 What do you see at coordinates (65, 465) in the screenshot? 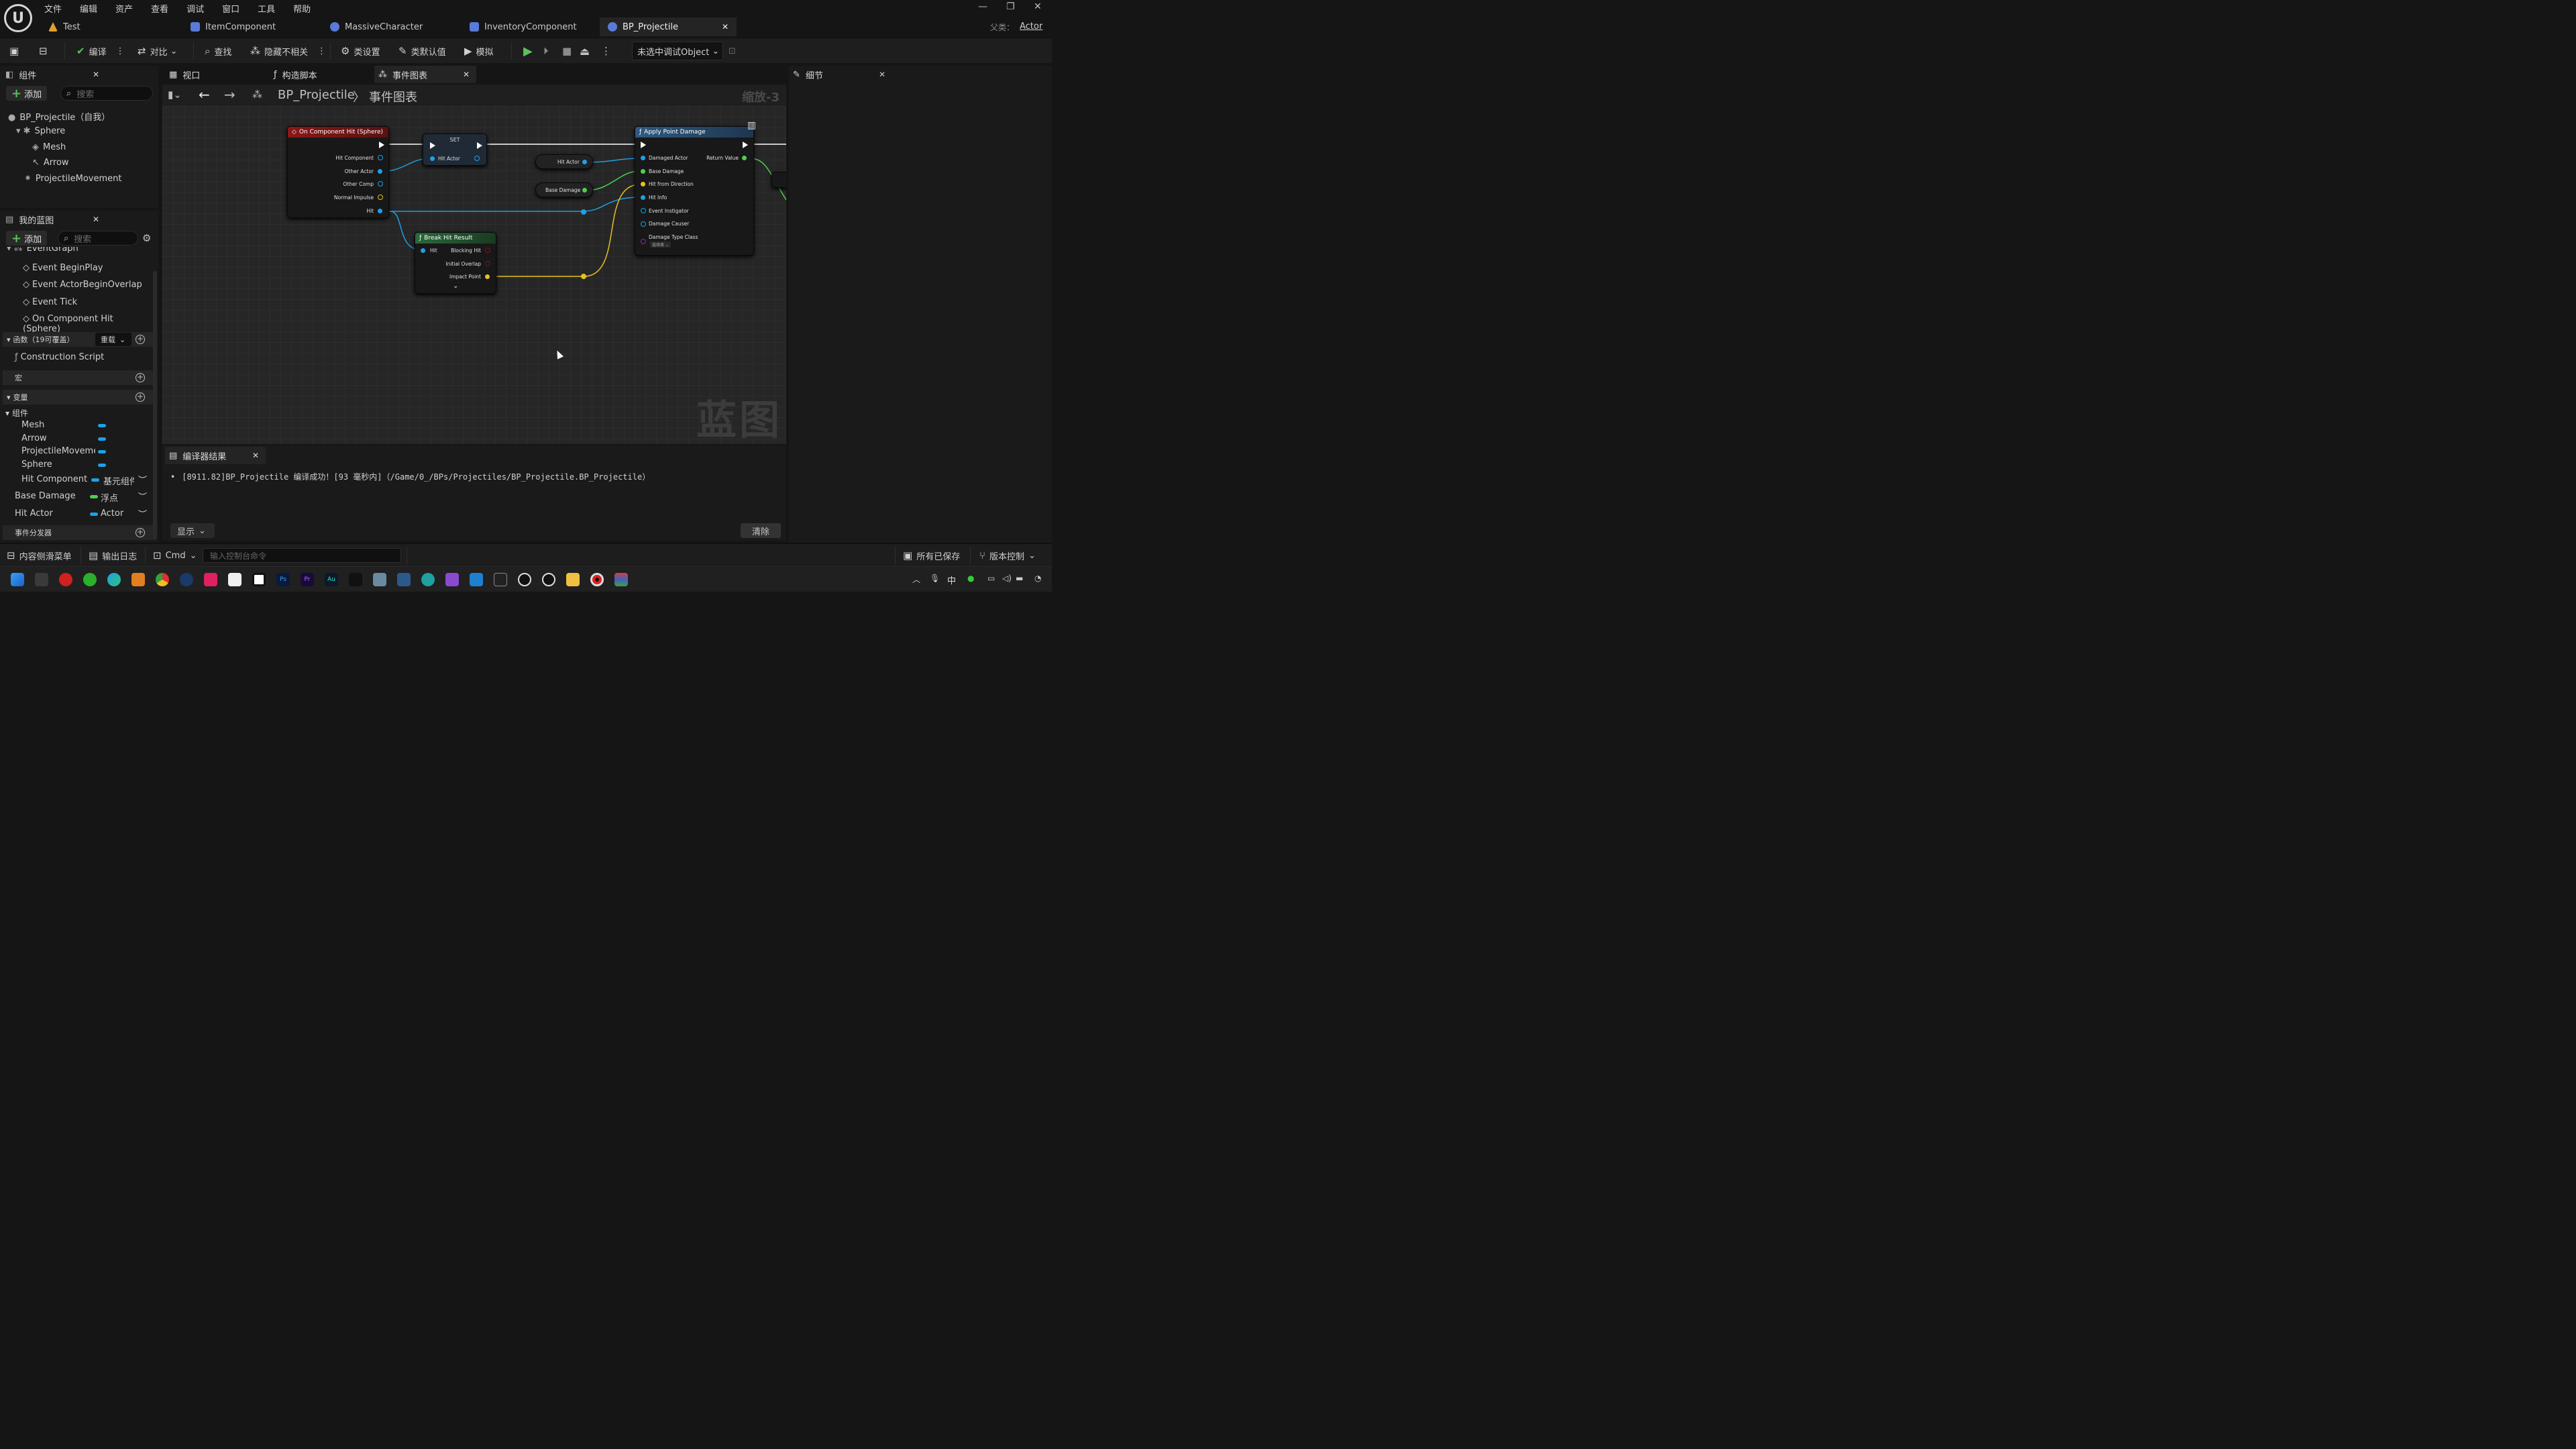
I see `var-sphere: Sphere` at bounding box center [65, 465].